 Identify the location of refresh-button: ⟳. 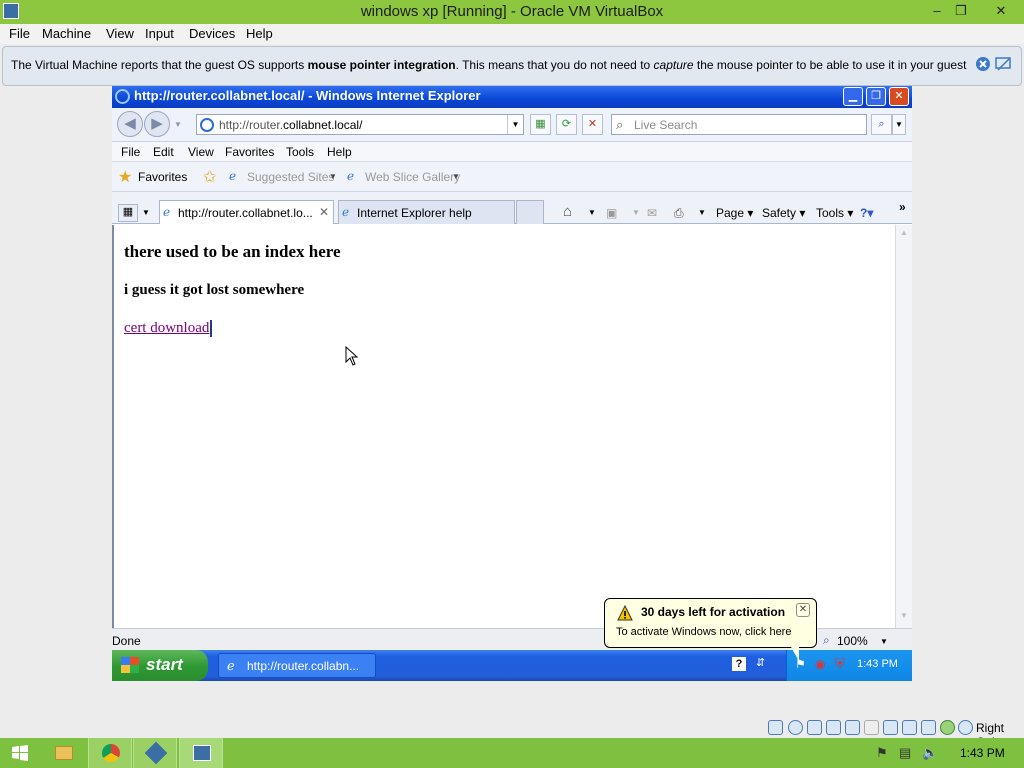
(566, 124).